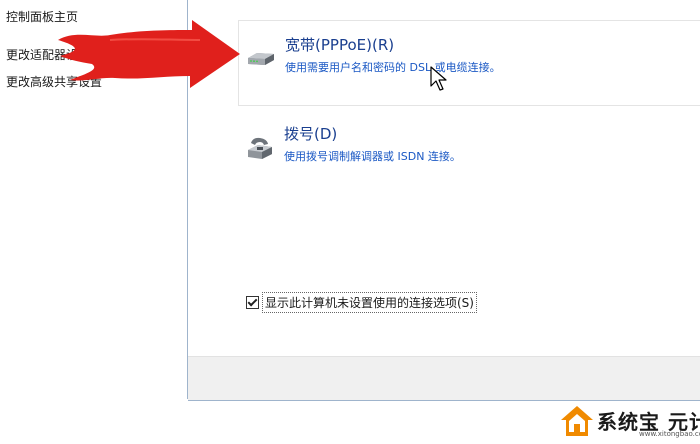 This screenshot has height=444, width=700. I want to click on option-broadband-description: 使用需要用户名和密码的 DSL 或电缆连接。, so click(393, 67).